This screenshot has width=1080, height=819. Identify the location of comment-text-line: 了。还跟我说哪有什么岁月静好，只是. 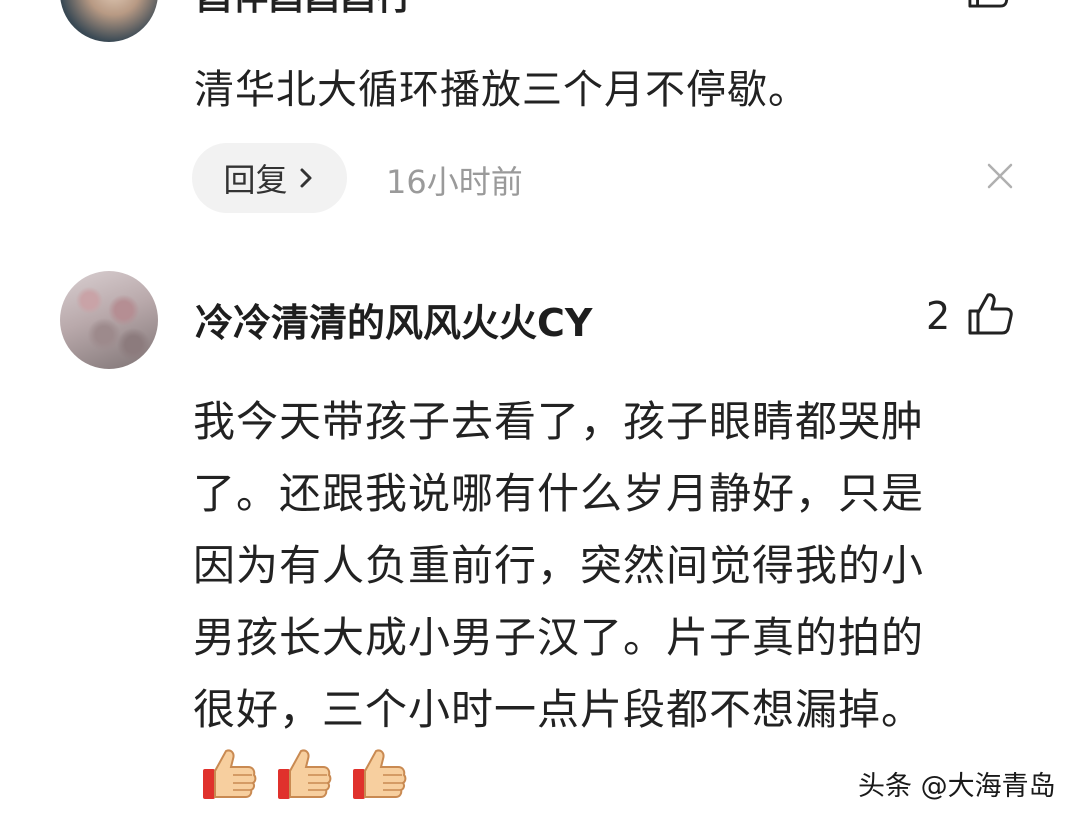
(559, 493).